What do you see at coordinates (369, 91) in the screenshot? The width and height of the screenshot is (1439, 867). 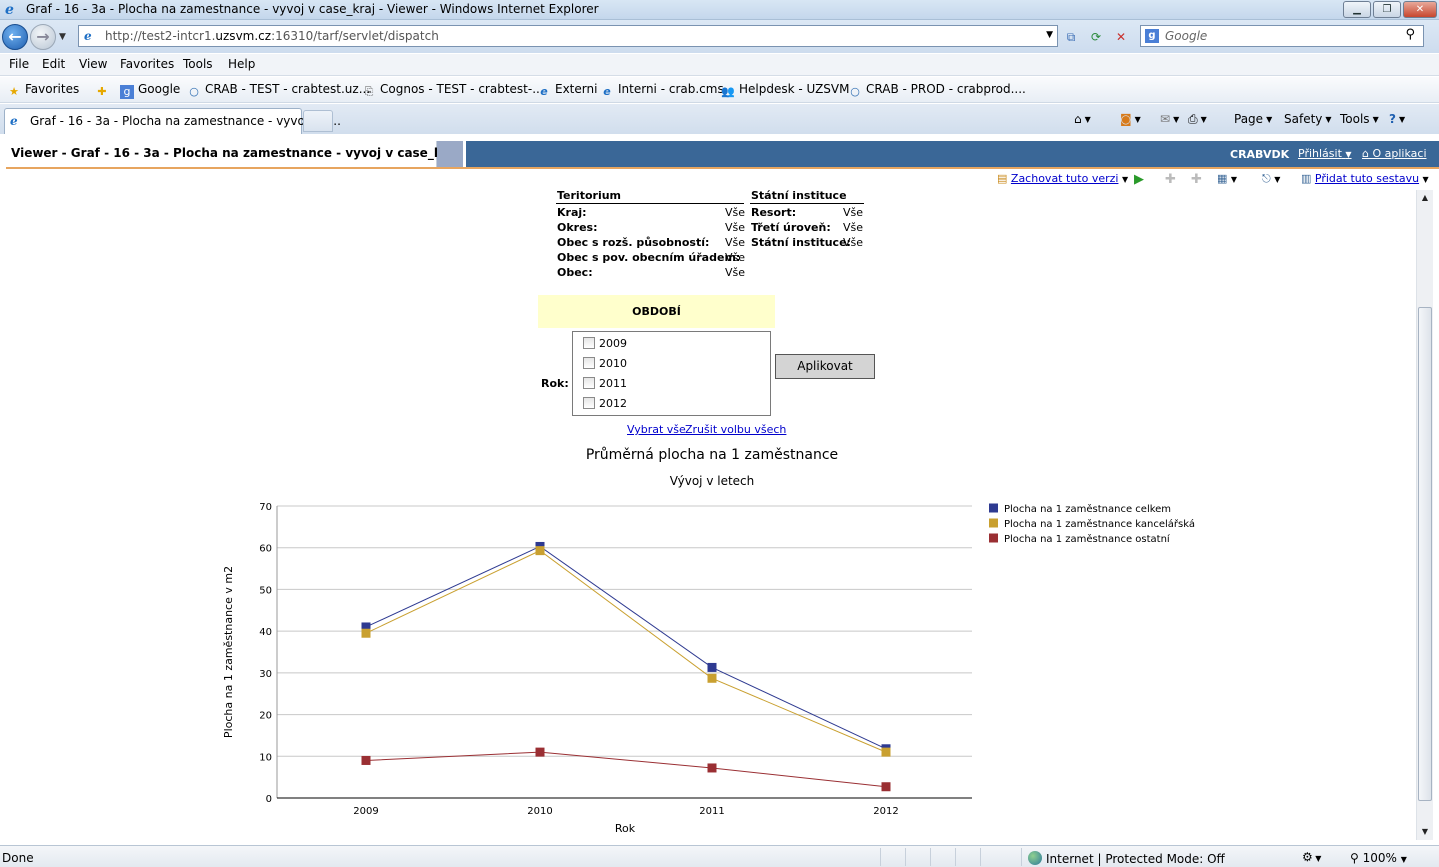 I see `page-link-icon: ⎘` at bounding box center [369, 91].